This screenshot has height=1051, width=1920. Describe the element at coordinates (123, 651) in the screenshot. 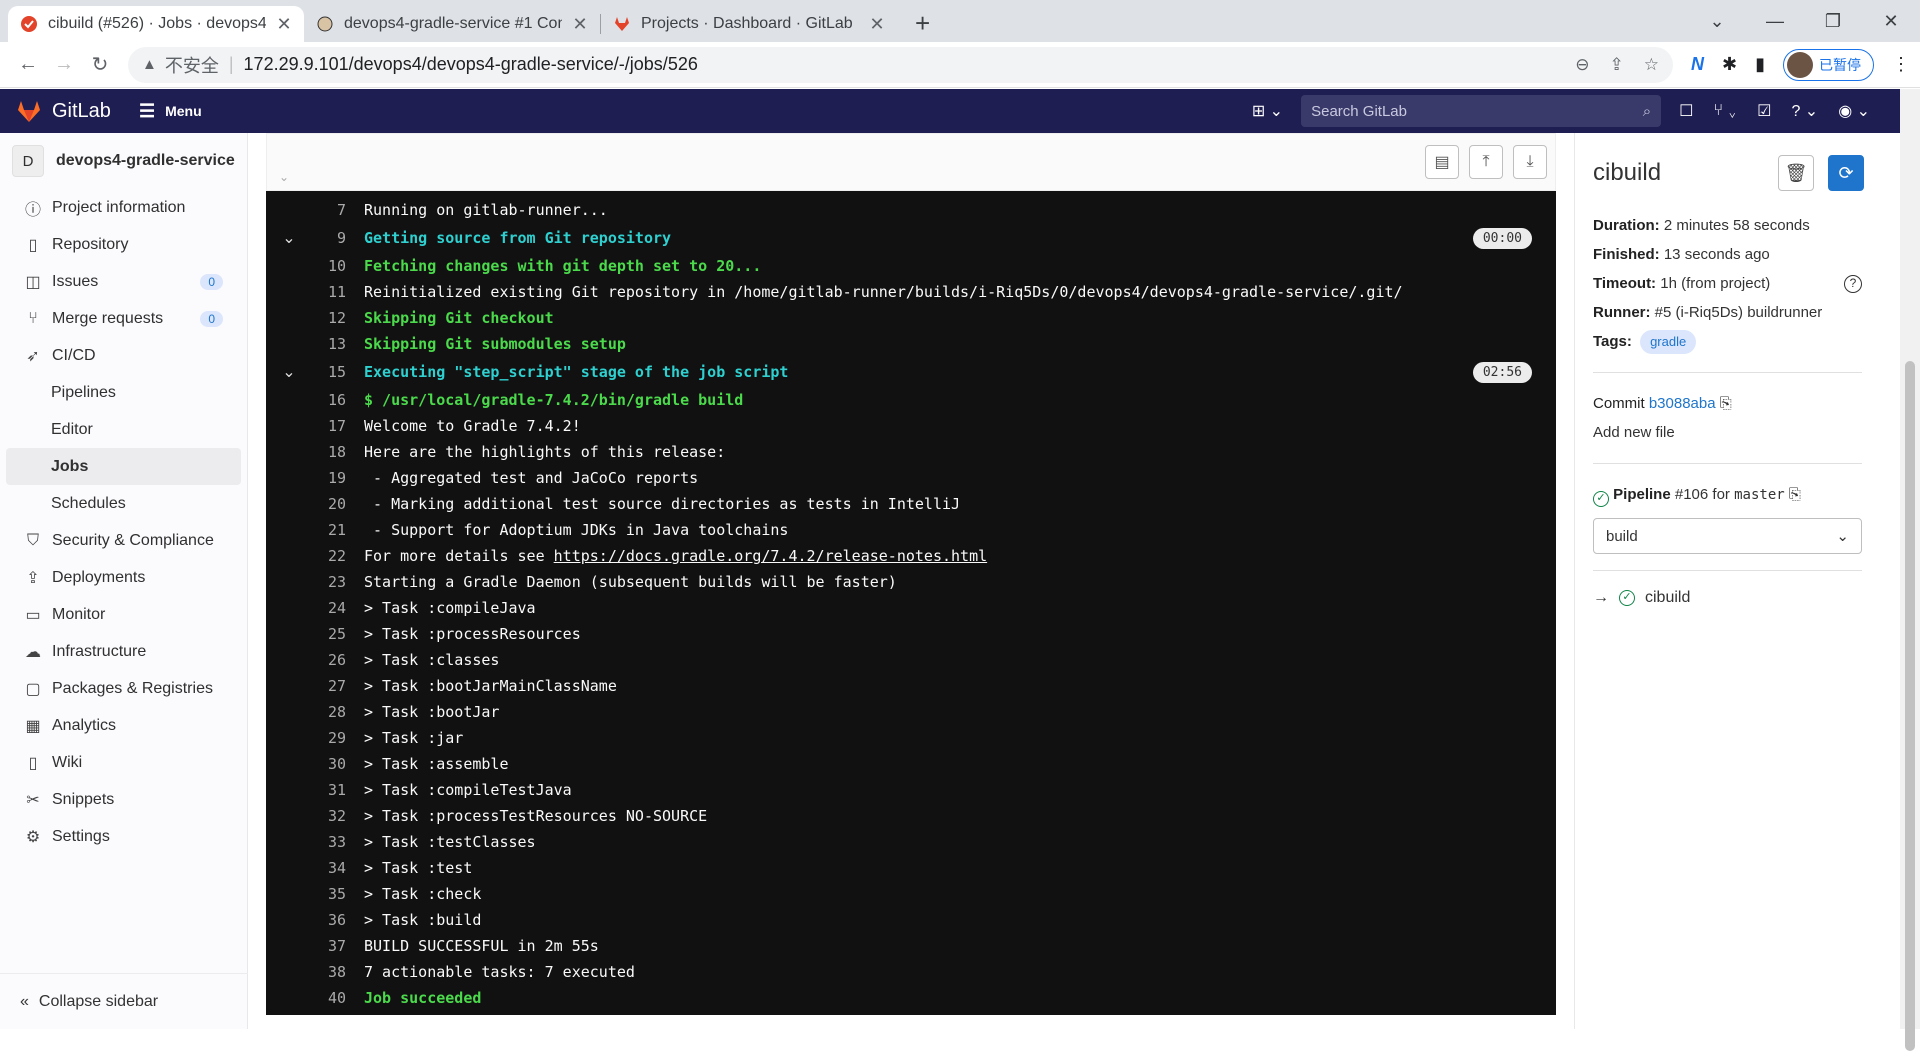

I see `sidebar-item-infrastructure: ☁ Infrastructure` at that location.